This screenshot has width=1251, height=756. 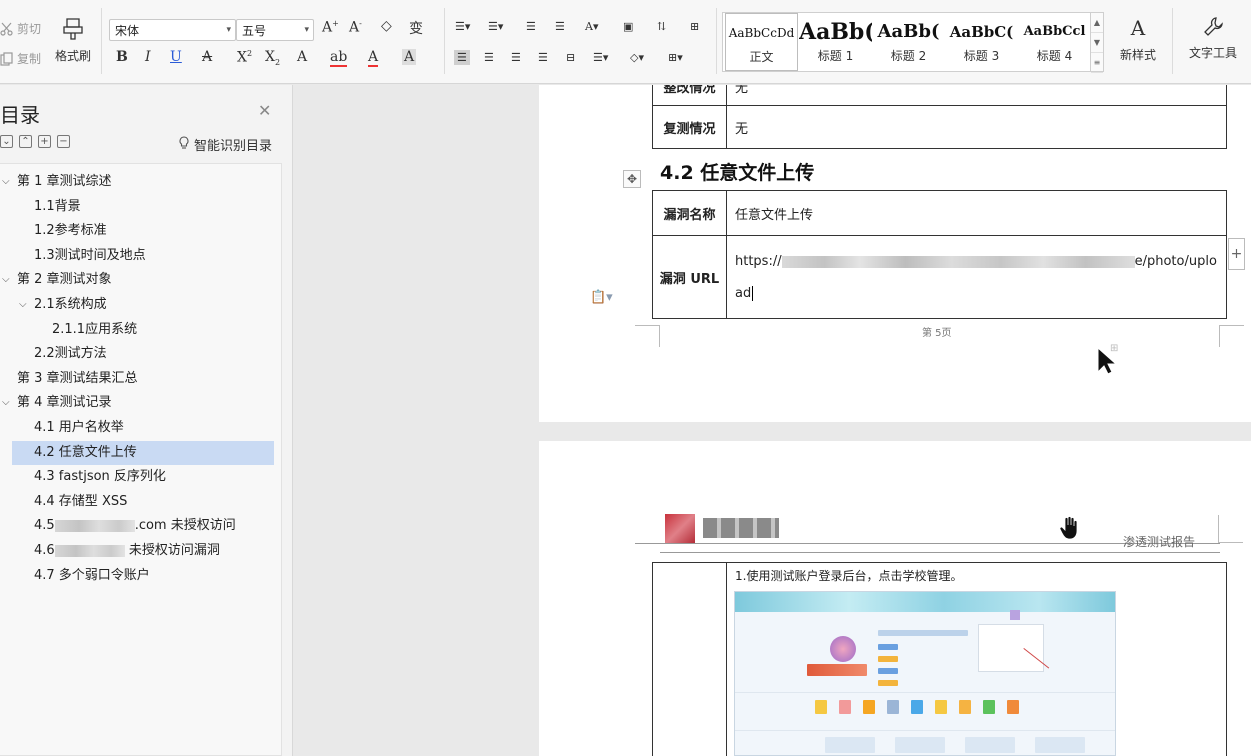 What do you see at coordinates (843, 649) in the screenshot?
I see `avatar` at bounding box center [843, 649].